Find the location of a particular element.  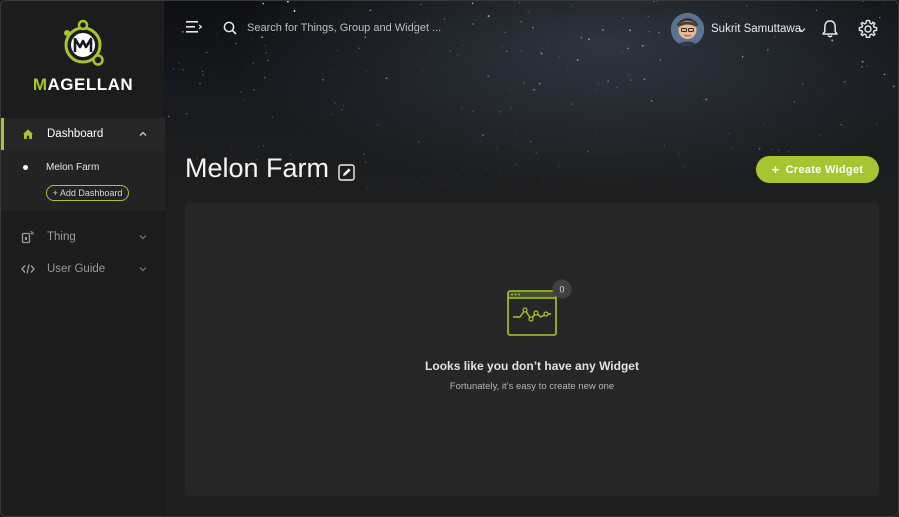

hamburger-menu-icon is located at coordinates (194, 27).